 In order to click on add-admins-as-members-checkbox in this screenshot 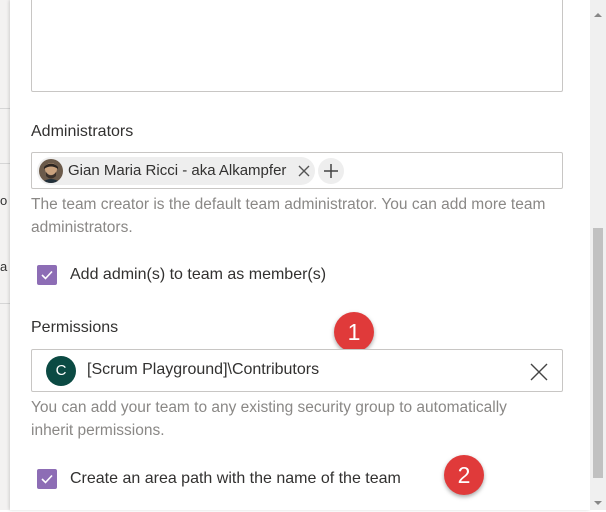, I will do `click(47, 275)`.